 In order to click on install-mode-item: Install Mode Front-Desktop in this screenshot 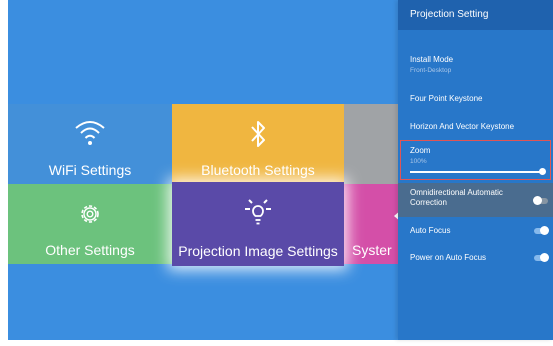, I will do `click(477, 64)`.